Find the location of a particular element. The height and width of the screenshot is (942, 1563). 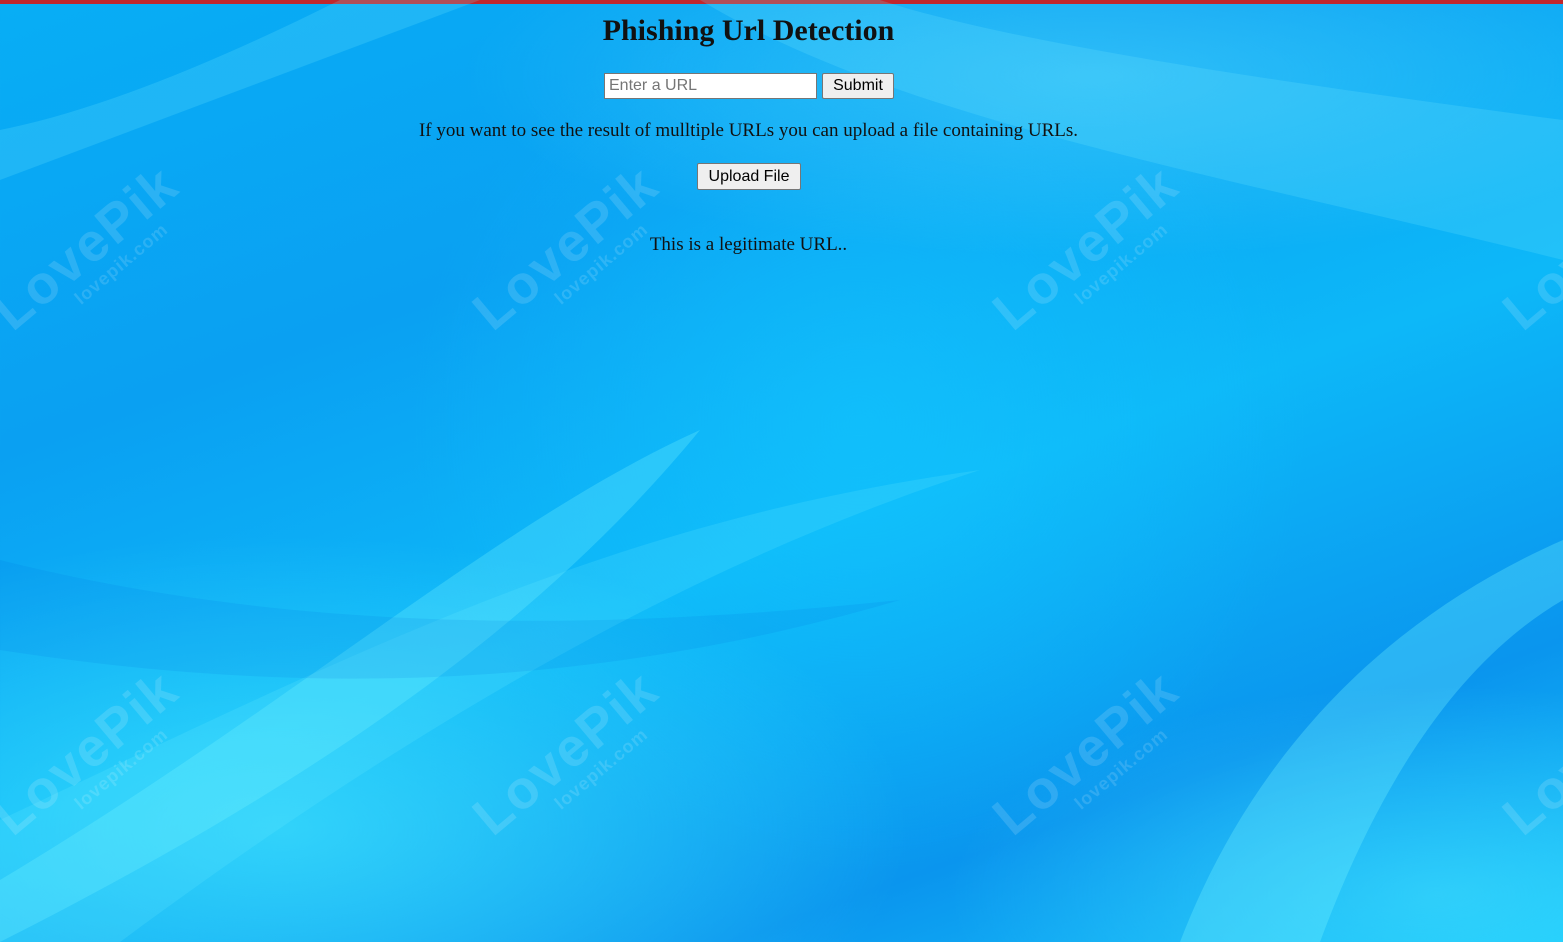

submit-button: Submit is located at coordinates (858, 86).